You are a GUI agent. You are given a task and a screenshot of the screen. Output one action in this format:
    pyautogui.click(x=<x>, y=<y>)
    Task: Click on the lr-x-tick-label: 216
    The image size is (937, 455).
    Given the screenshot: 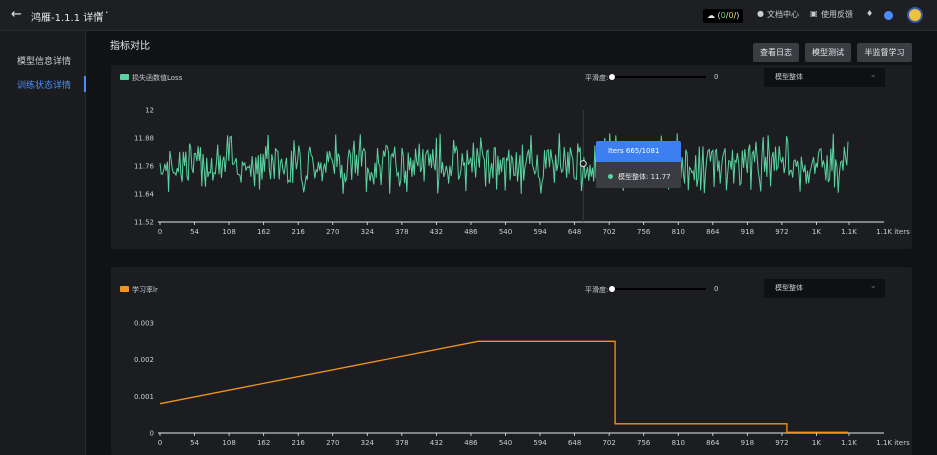 What is the action you would take?
    pyautogui.click(x=299, y=443)
    